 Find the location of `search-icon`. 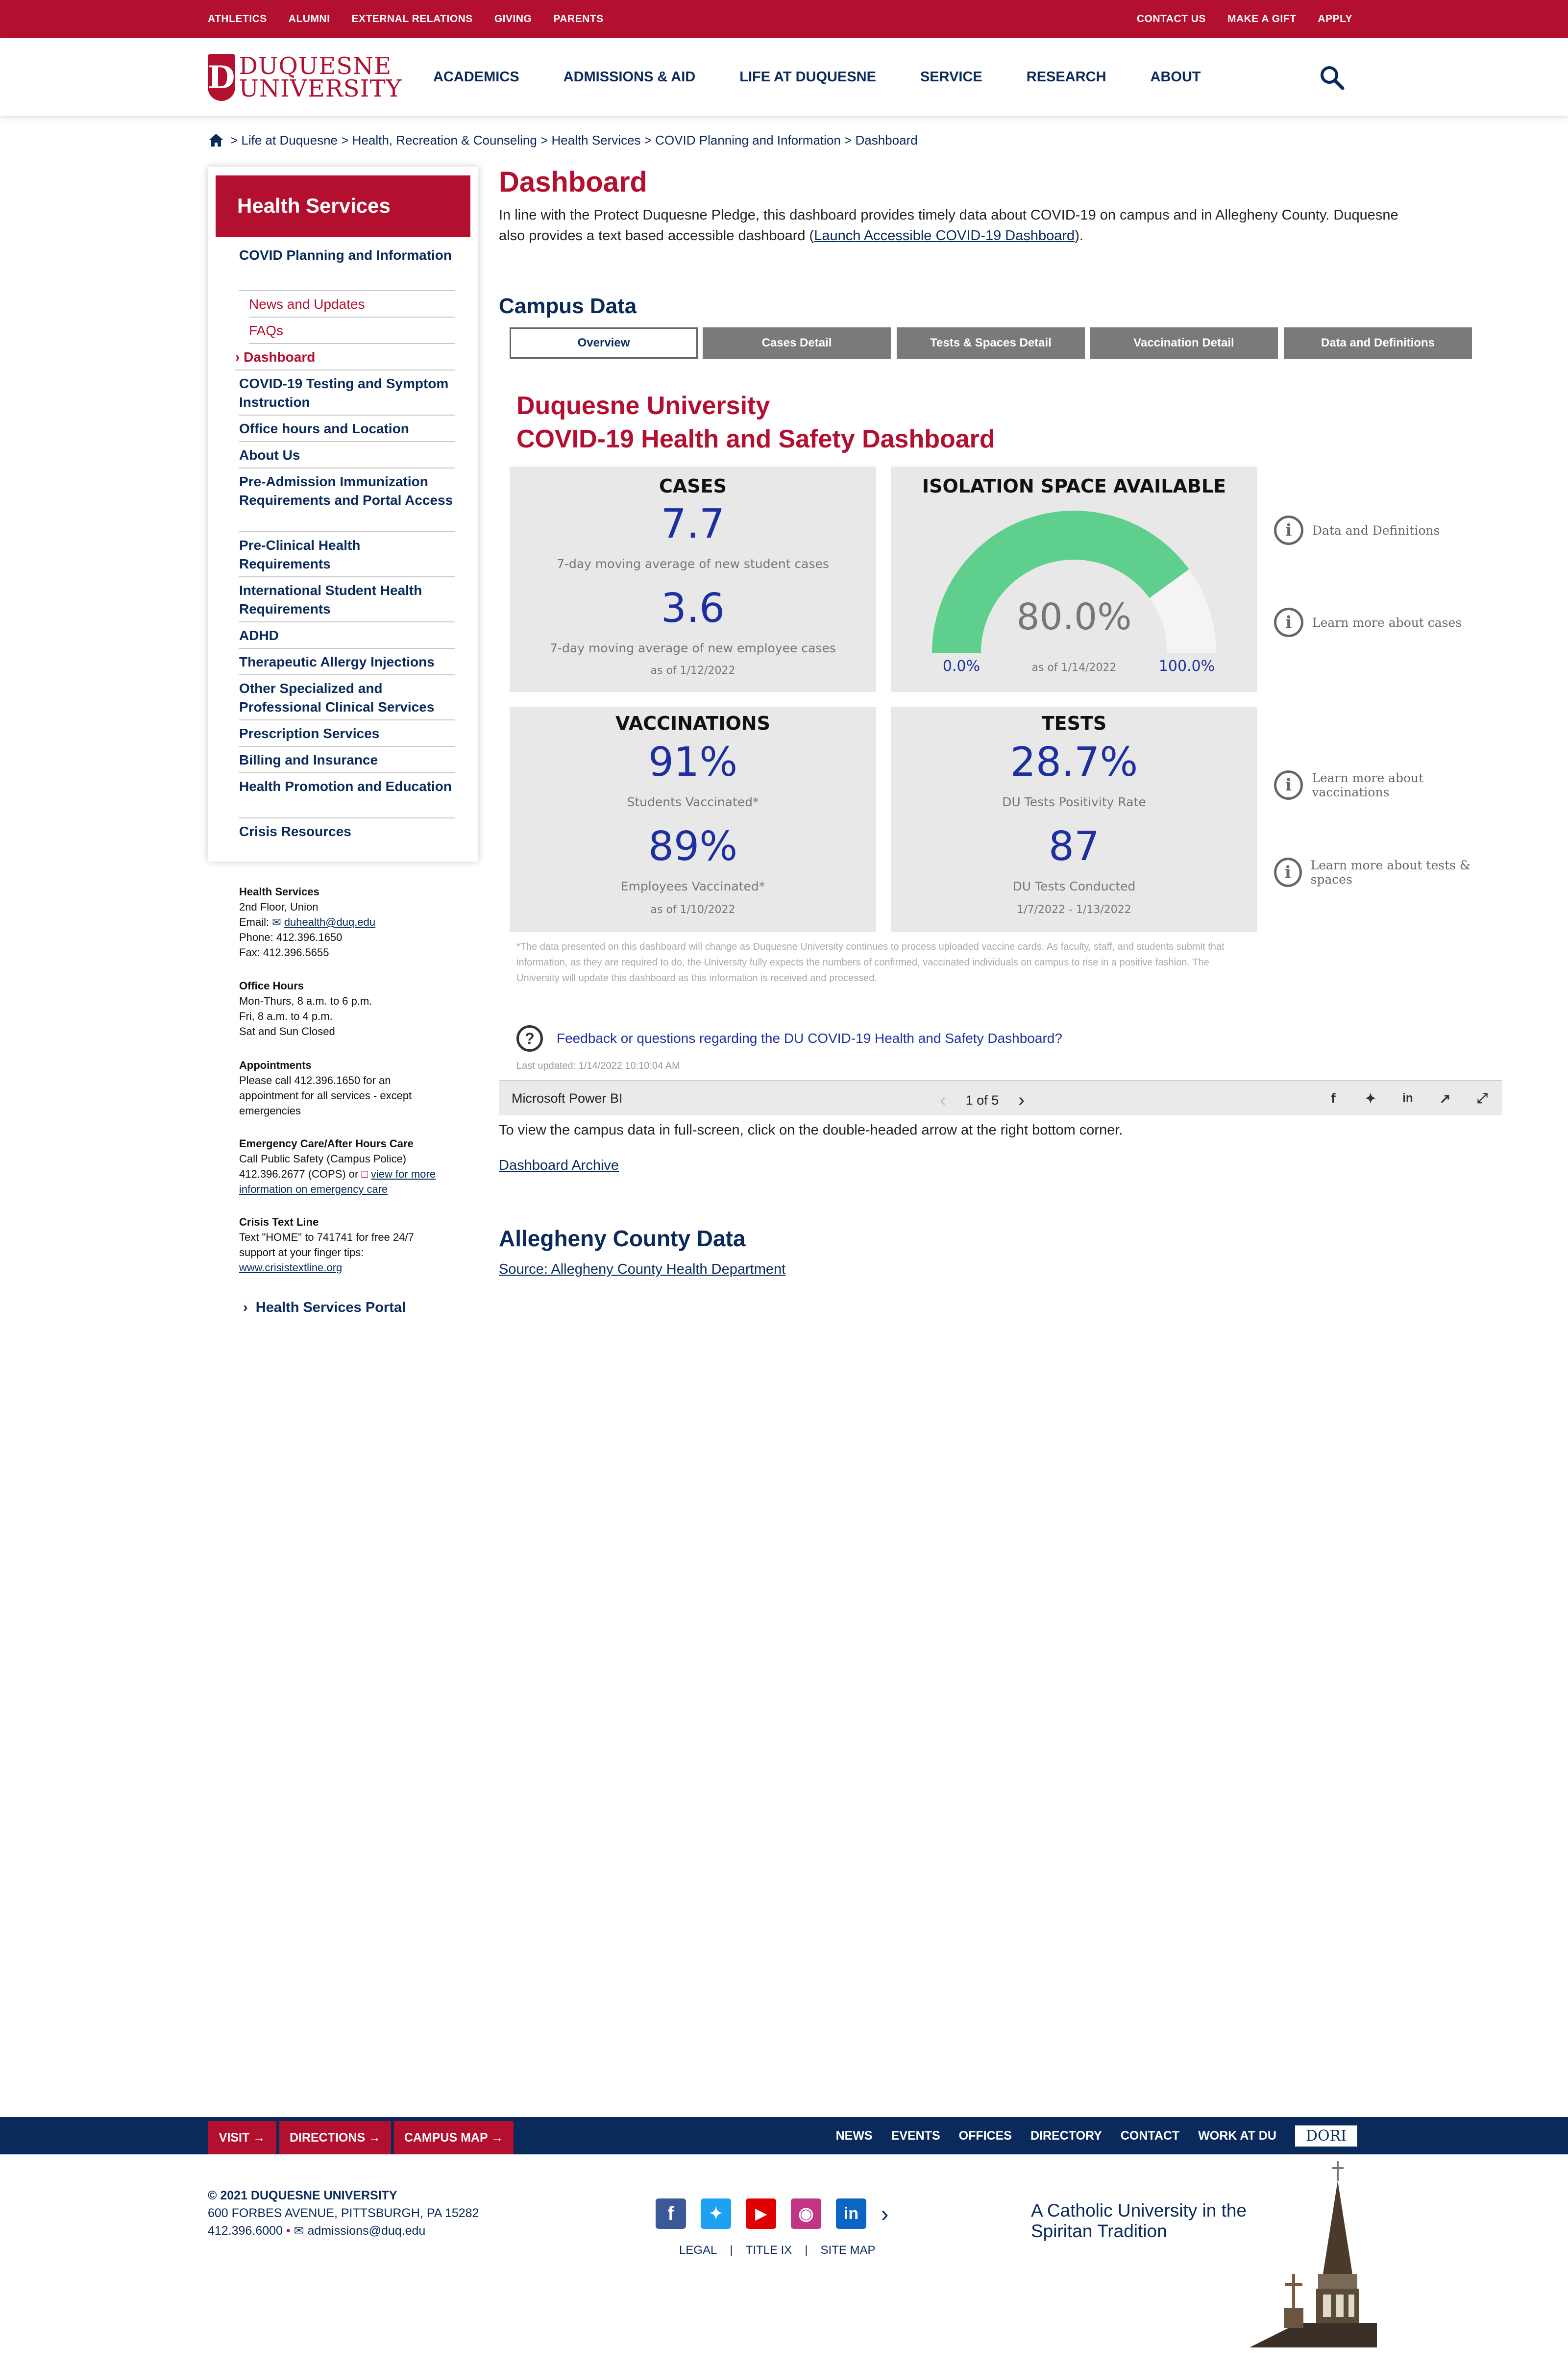

search-icon is located at coordinates (1332, 78).